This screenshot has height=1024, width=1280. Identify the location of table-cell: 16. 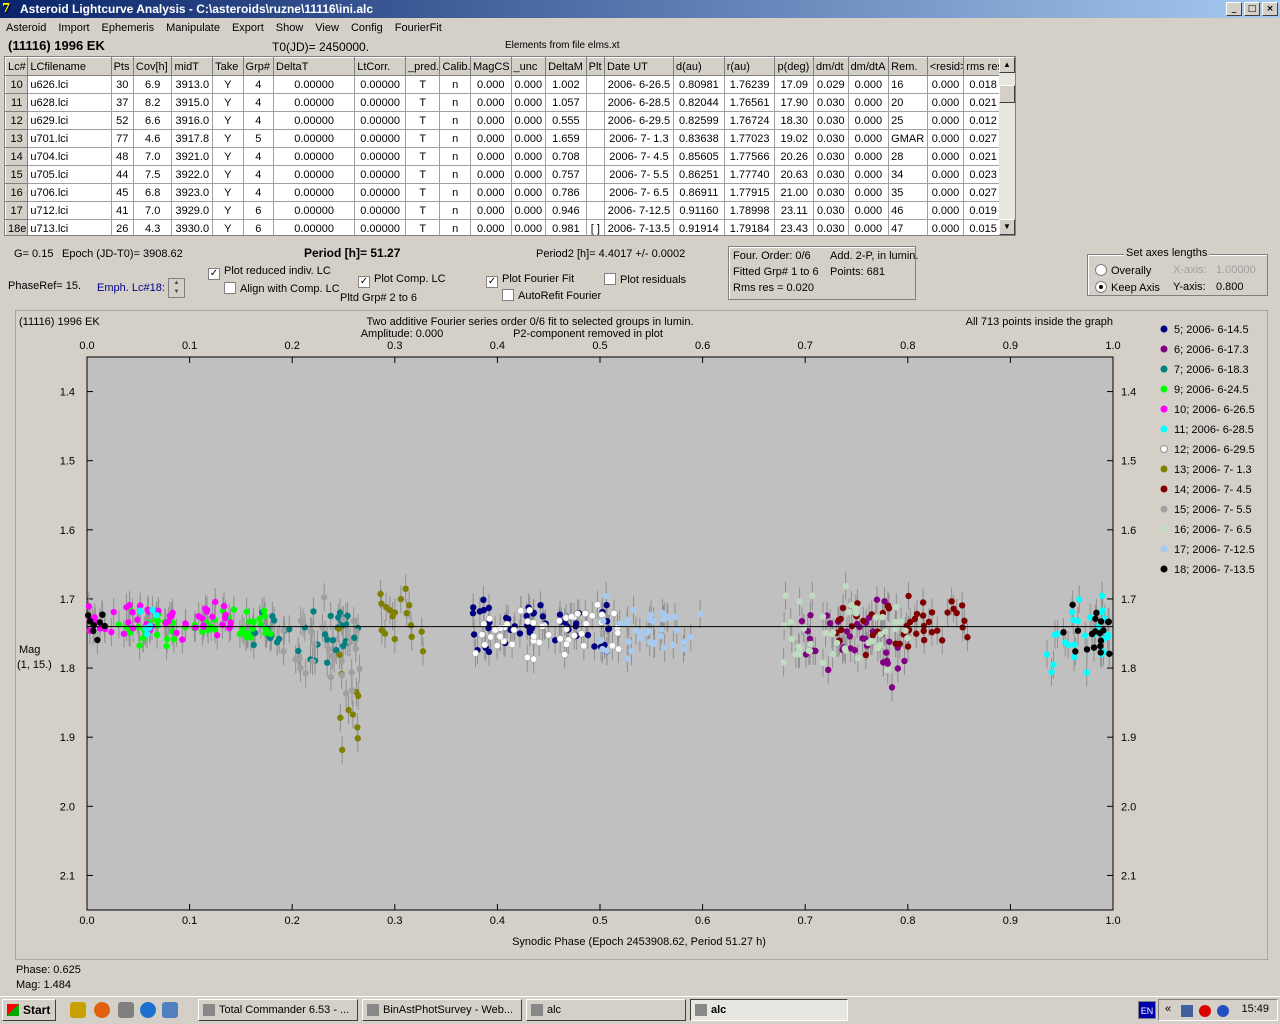
(17, 192).